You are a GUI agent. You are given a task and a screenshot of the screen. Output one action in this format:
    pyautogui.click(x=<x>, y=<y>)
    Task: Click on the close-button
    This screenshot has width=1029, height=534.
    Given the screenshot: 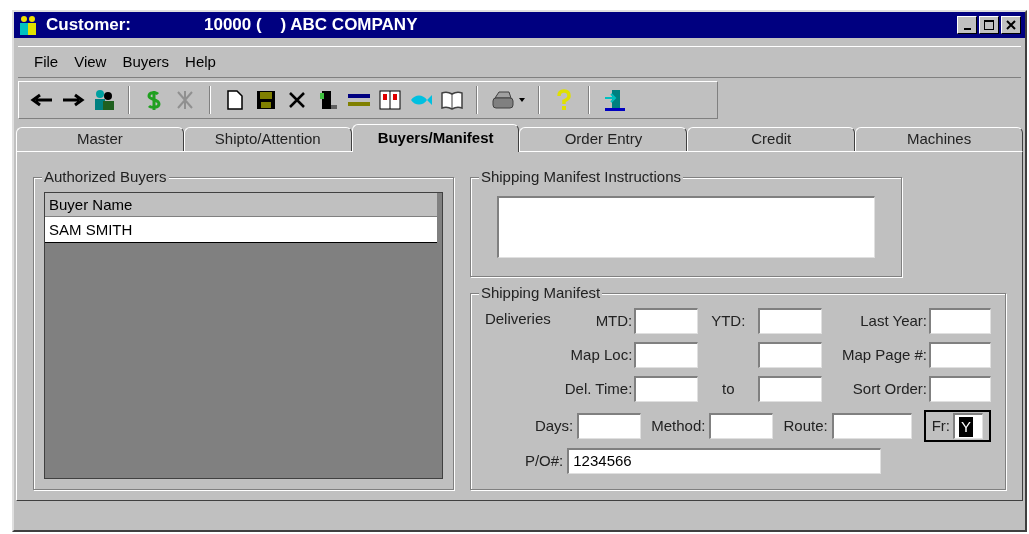 What is the action you would take?
    pyautogui.click(x=1011, y=25)
    